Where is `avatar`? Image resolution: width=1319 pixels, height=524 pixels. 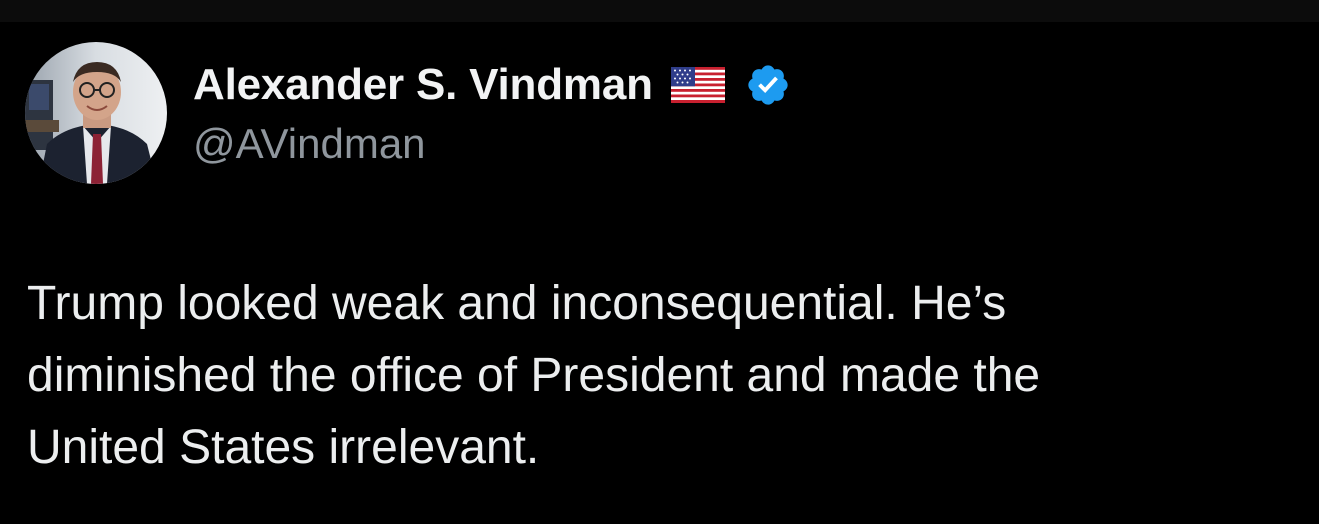
avatar is located at coordinates (96, 113).